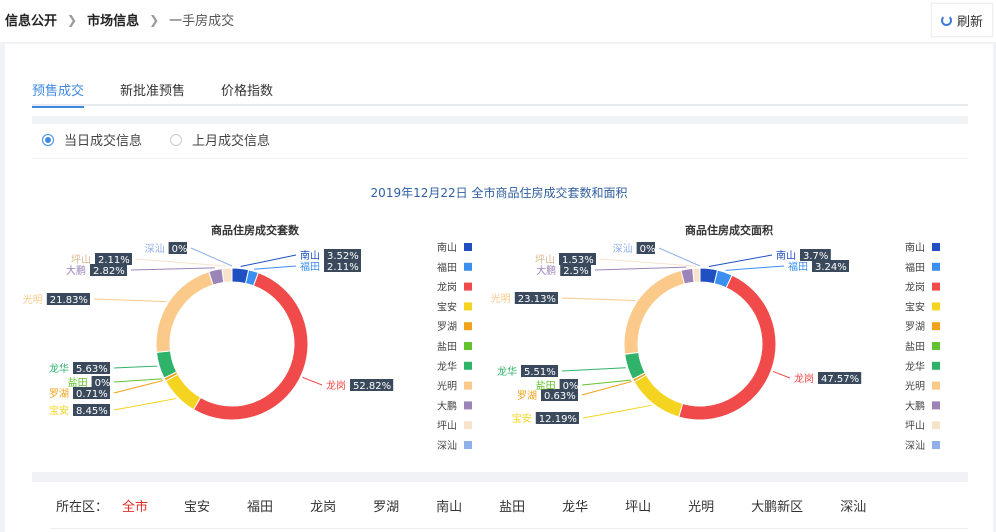 The image size is (996, 532). I want to click on legend-label-pingshan: 坪山, so click(447, 425).